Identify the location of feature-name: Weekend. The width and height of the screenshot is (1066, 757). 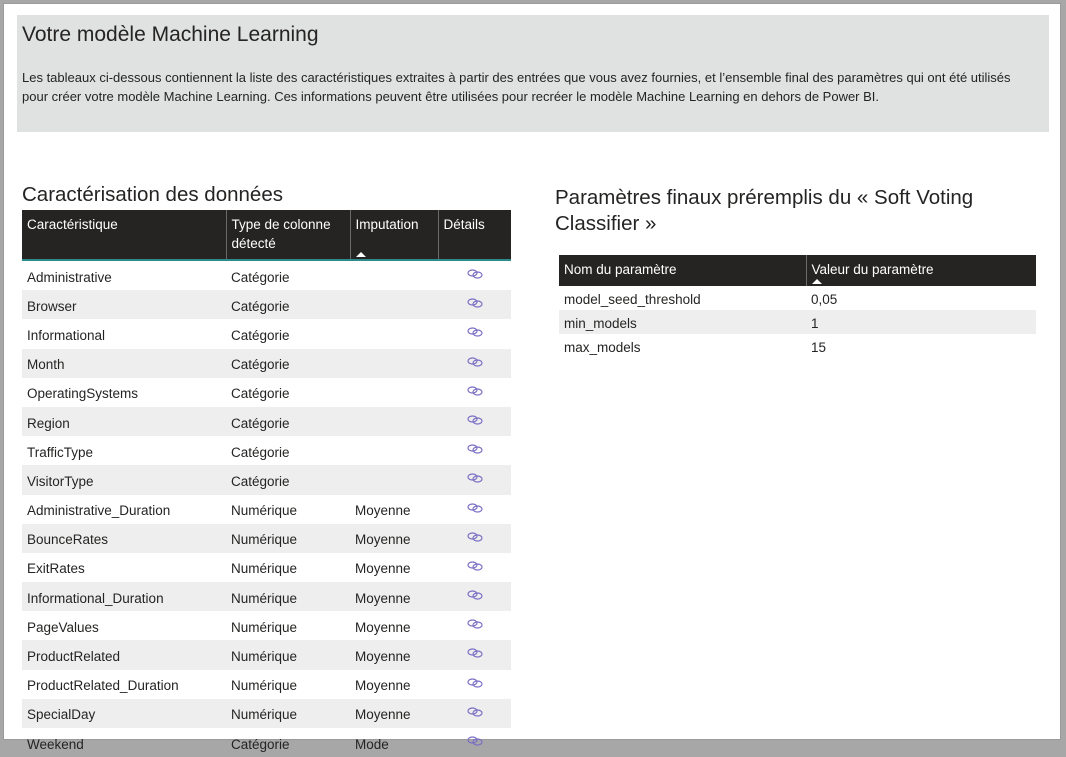
(55, 744).